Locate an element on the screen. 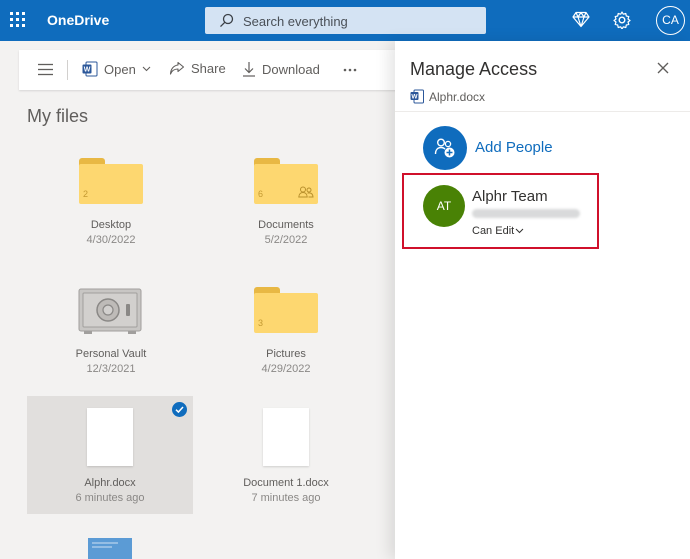  search-box: Search everything is located at coordinates (345, 20).